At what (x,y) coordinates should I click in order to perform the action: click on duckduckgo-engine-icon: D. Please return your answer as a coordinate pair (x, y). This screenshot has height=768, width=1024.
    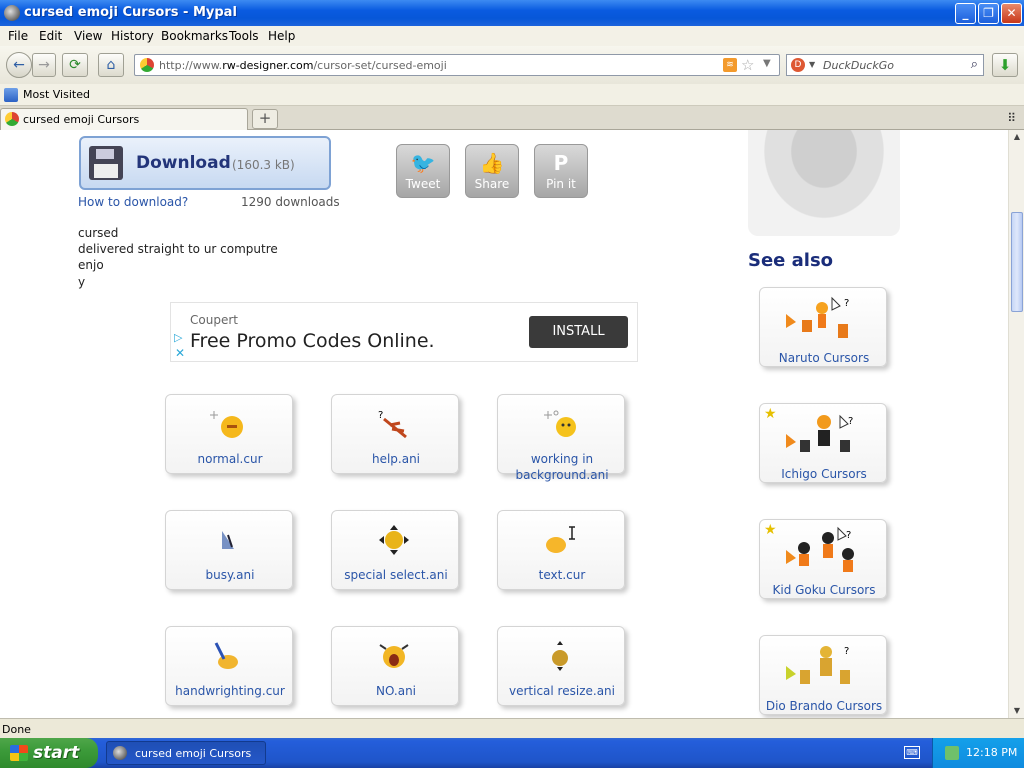
    Looking at the image, I should click on (798, 65).